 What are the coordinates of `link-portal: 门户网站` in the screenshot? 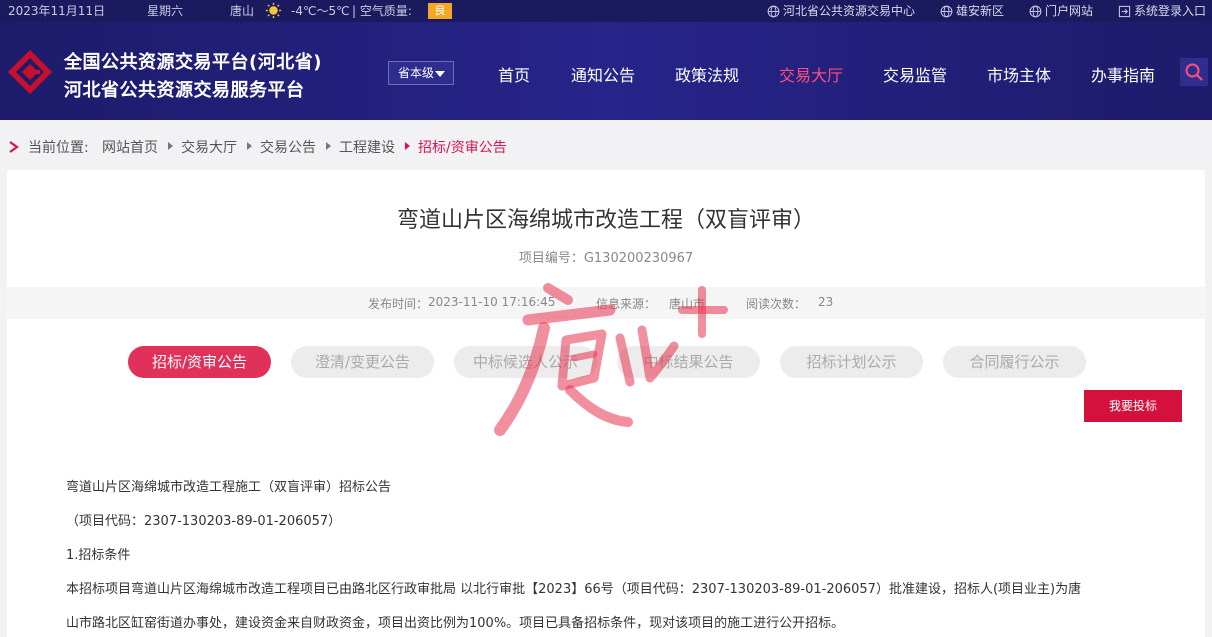 It's located at (1061, 11).